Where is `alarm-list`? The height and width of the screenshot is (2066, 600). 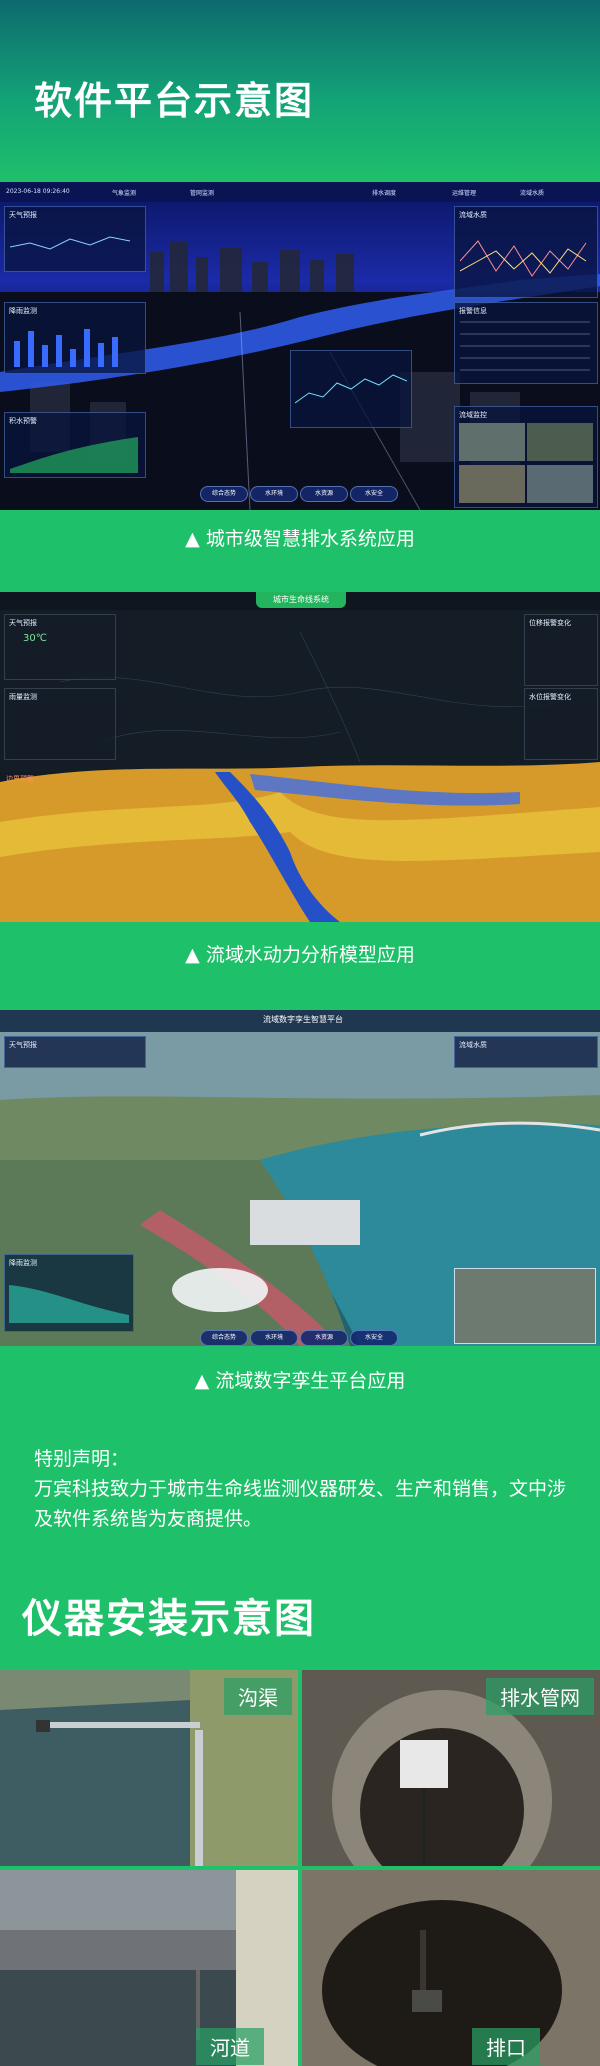
alarm-list is located at coordinates (525, 349).